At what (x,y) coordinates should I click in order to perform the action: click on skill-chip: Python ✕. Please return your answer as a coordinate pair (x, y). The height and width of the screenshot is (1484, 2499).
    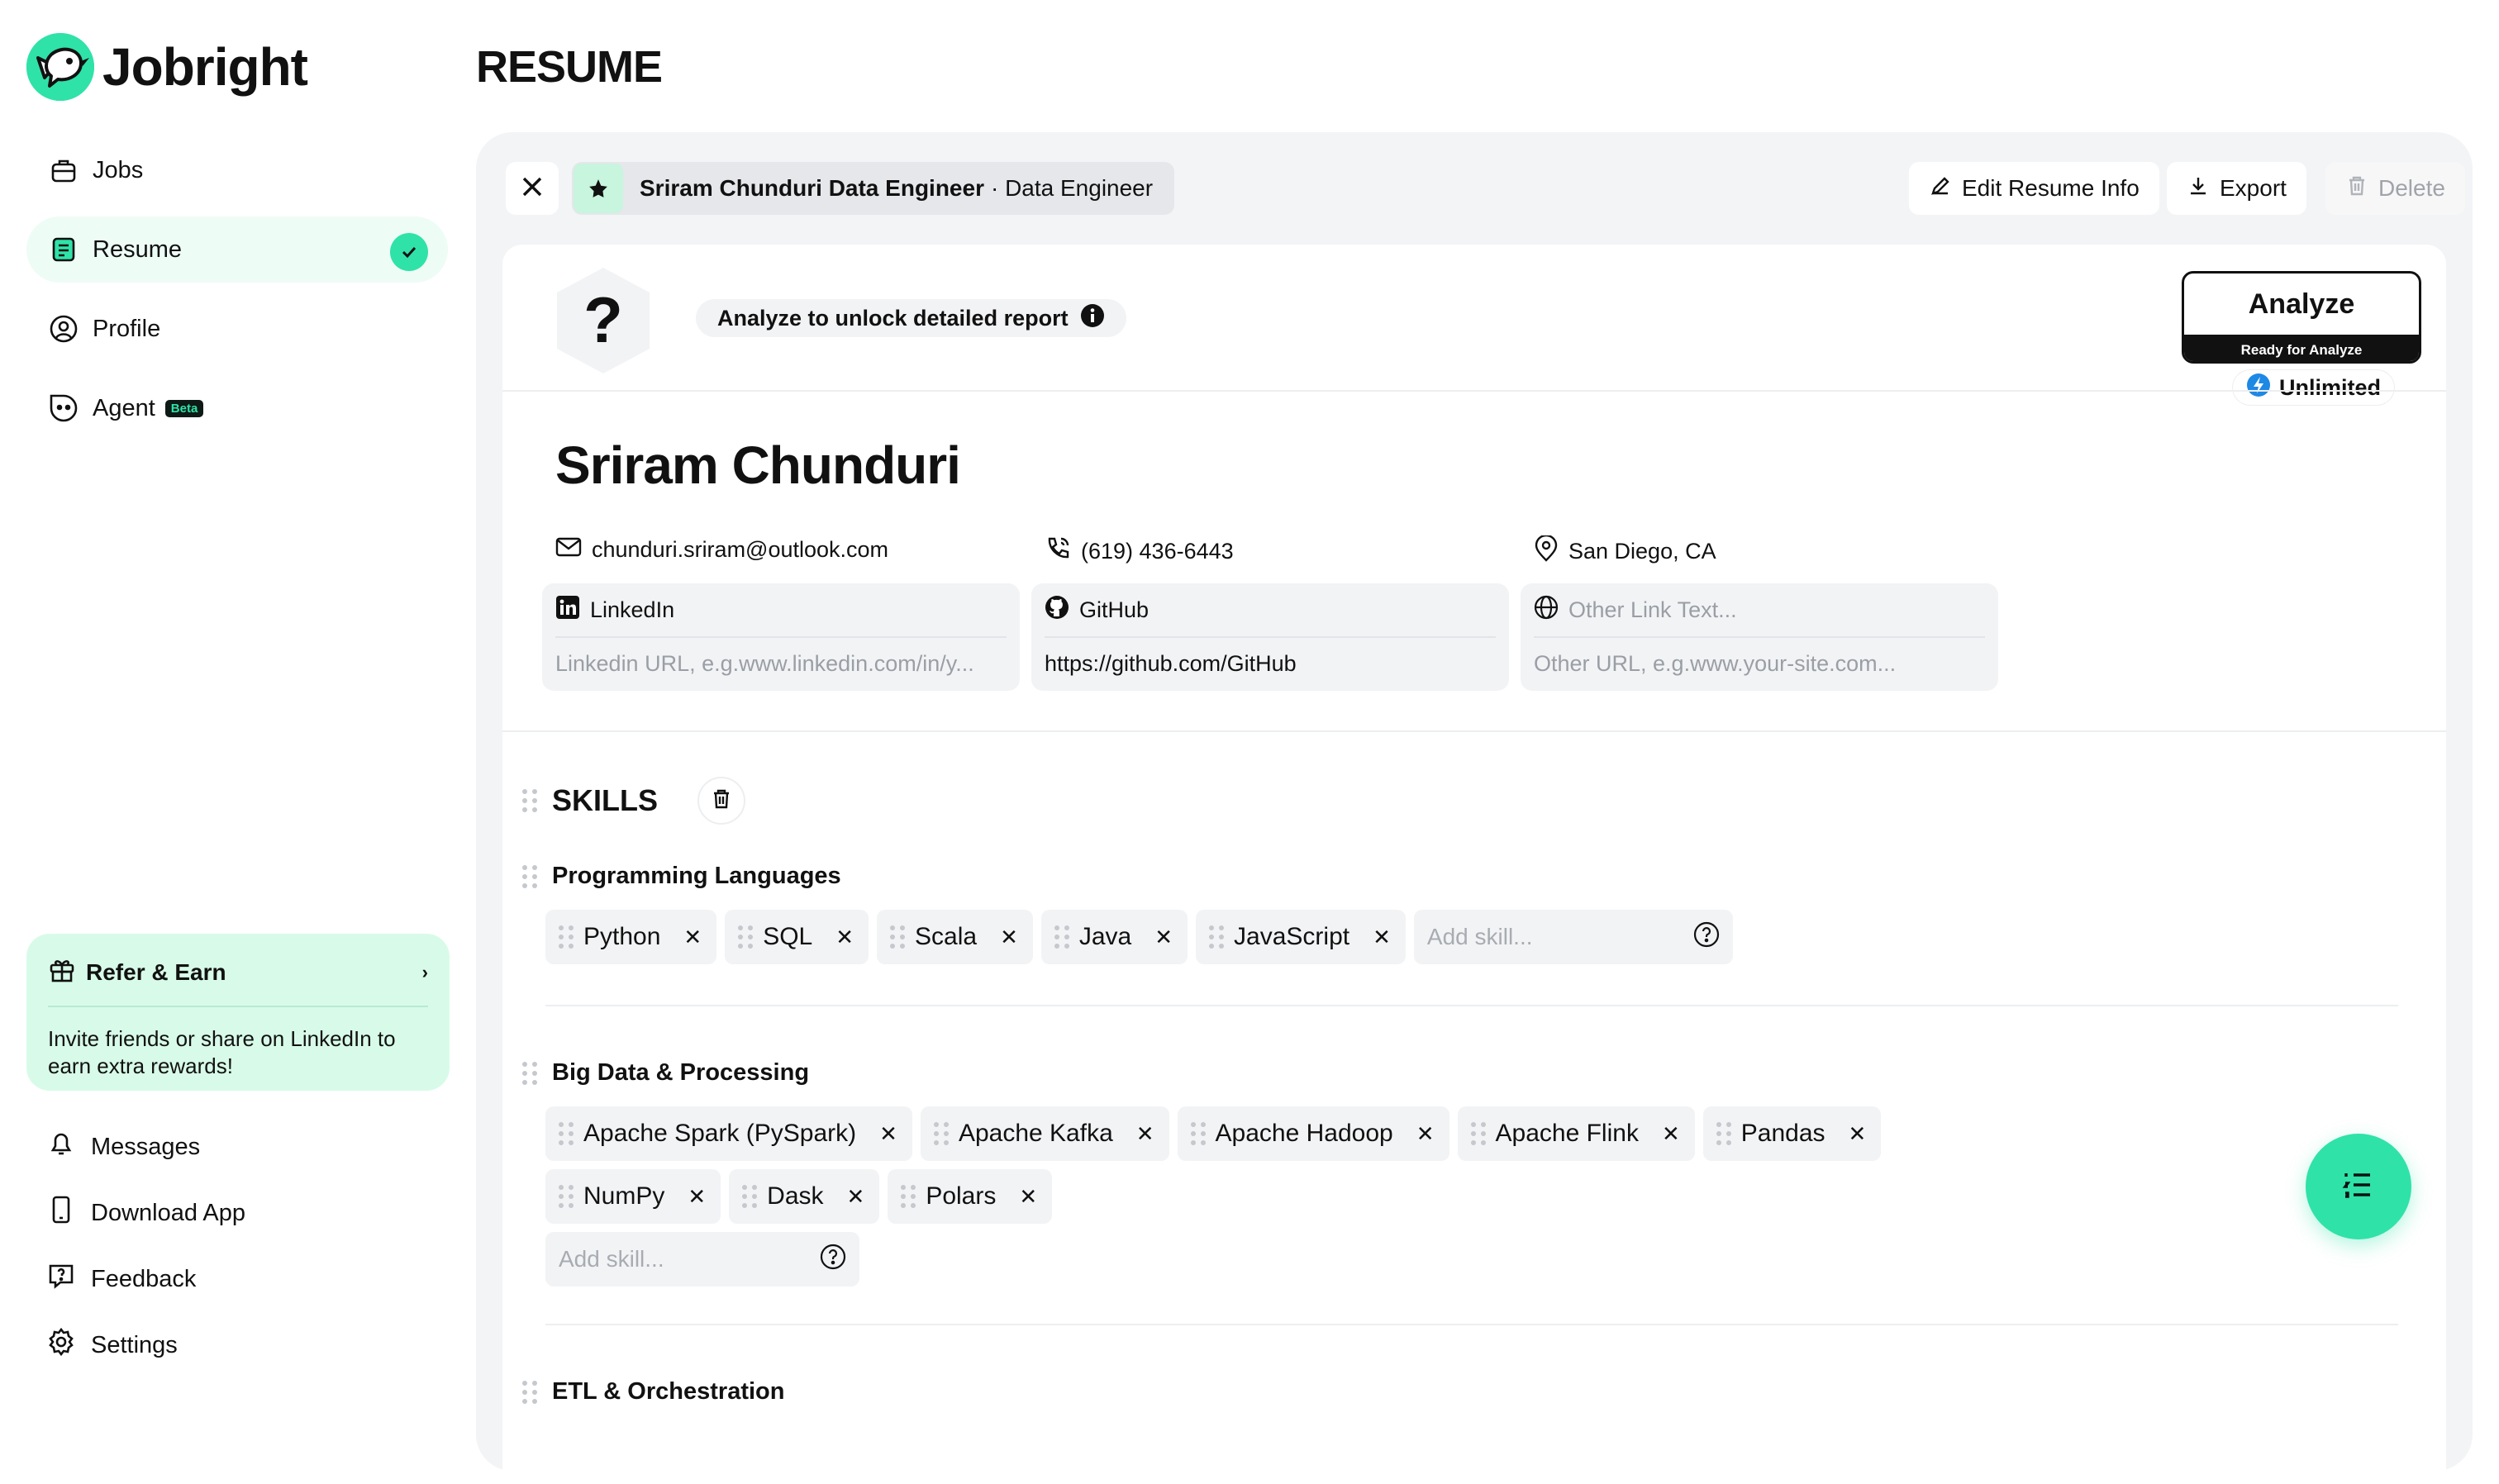
    Looking at the image, I should click on (631, 937).